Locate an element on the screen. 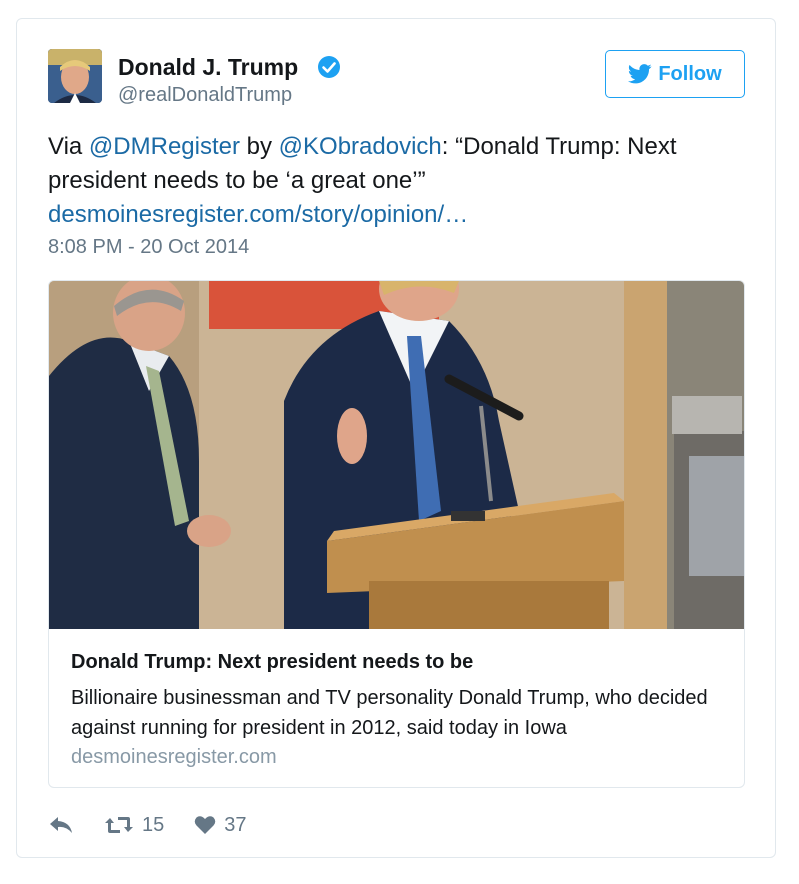  retweet-icon is located at coordinates (119, 825).